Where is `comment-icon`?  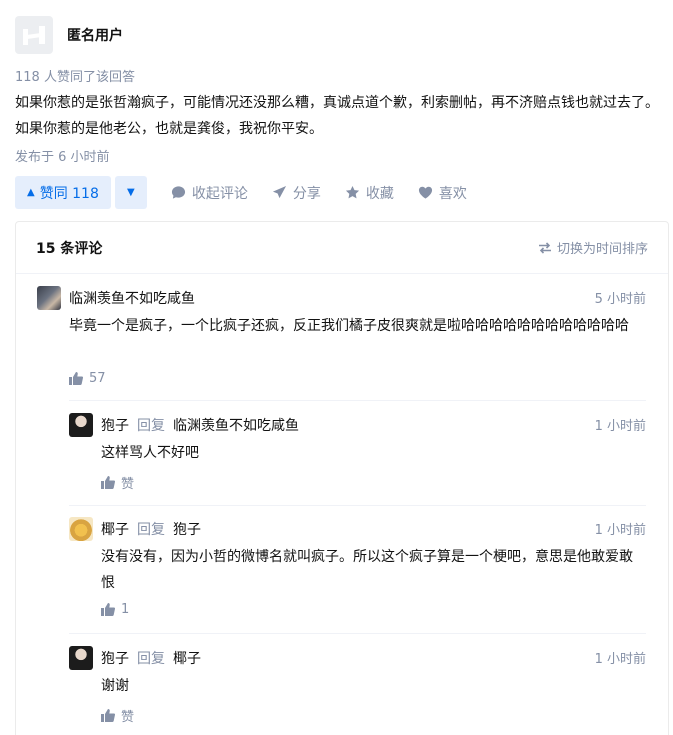 comment-icon is located at coordinates (178, 192).